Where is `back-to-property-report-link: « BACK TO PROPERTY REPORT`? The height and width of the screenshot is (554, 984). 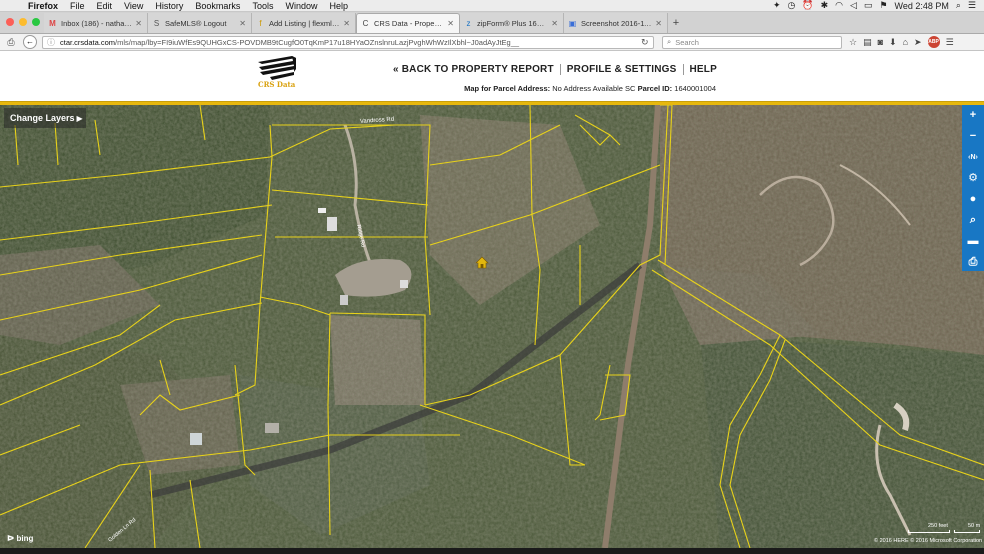
back-to-property-report-link: « BACK TO PROPERTY REPORT is located at coordinates (473, 69).